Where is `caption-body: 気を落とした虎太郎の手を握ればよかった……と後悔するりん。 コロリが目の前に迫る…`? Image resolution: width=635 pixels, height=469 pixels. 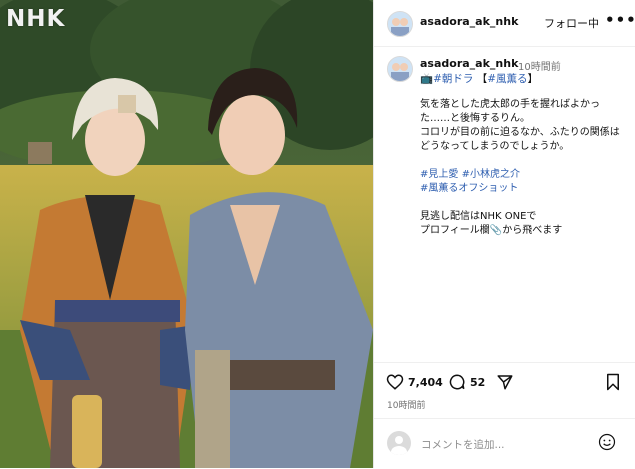
caption-body: 気を落とした虎太郎の手を握ればよかった……と後悔するりん。 コロリが目の前に迫る… is located at coordinates (522, 168).